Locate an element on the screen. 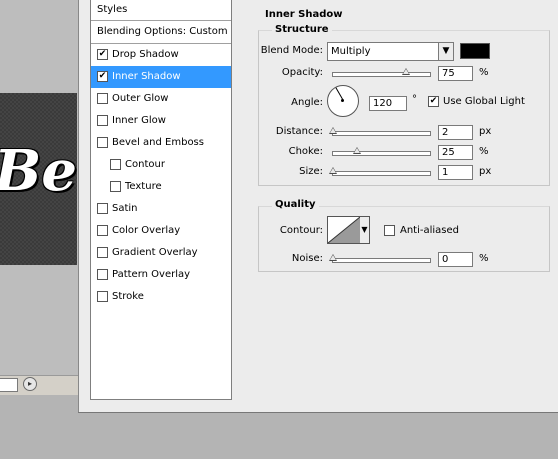  angle-dial is located at coordinates (343, 101).